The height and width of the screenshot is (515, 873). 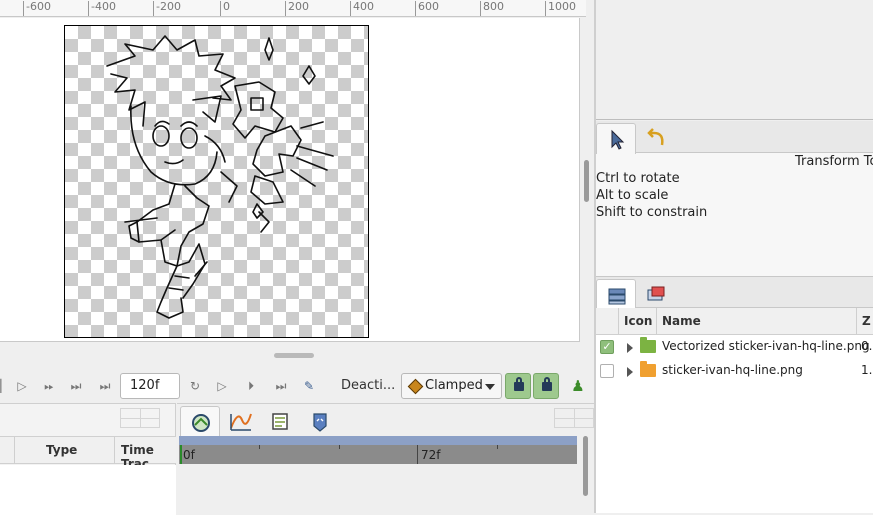 What do you see at coordinates (222, 386) in the screenshot?
I see `bounds-start-icon: ▷` at bounding box center [222, 386].